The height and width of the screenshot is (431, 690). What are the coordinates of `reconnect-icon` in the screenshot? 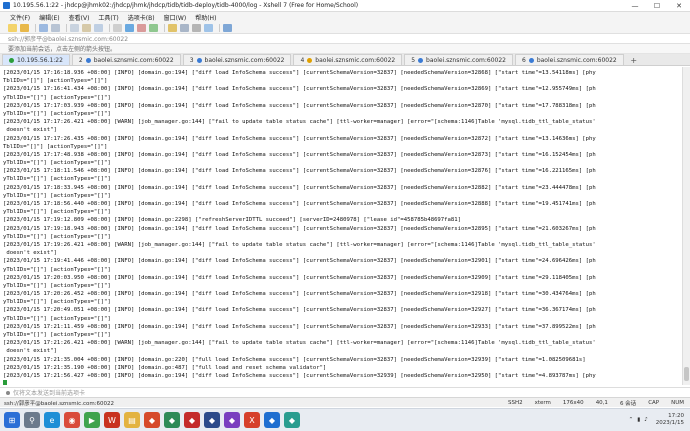 It's located at (43, 27).